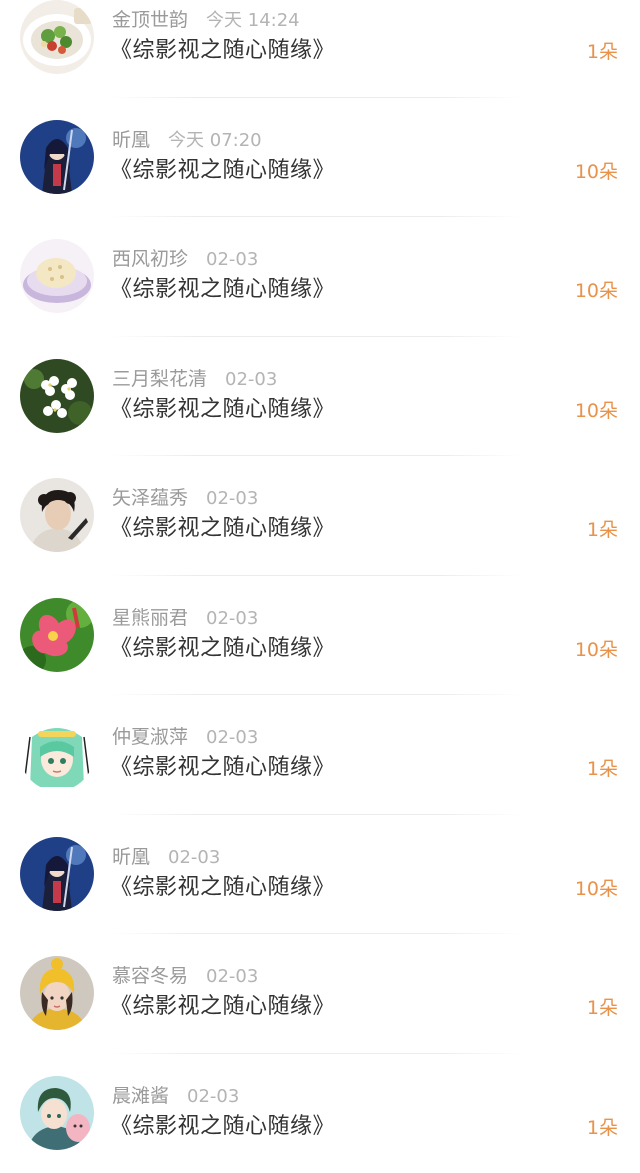  I want to click on timestamp: 今天 14:24, so click(253, 20).